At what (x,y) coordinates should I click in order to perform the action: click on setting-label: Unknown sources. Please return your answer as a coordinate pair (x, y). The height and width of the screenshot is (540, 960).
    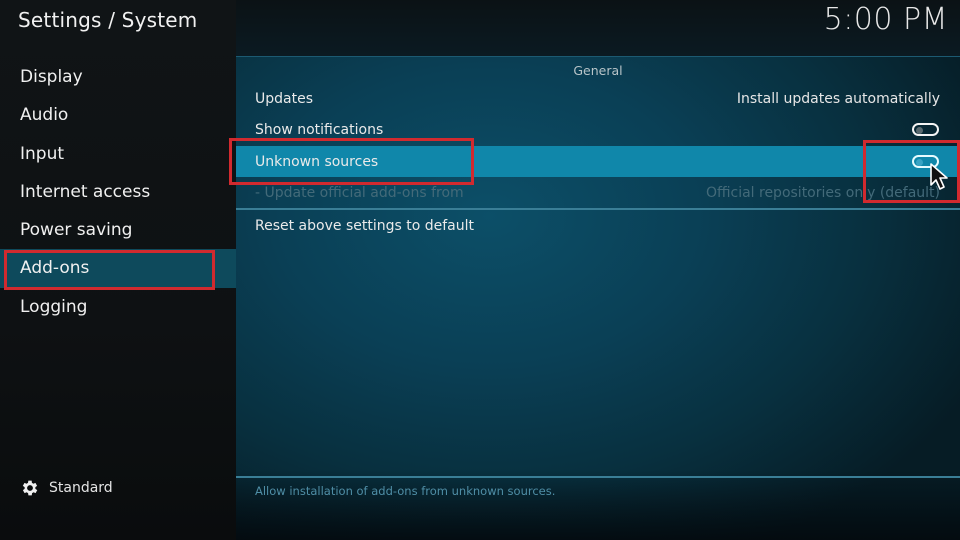
    Looking at the image, I should click on (317, 161).